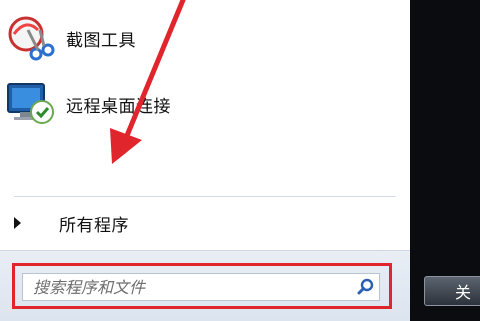 This screenshot has height=321, width=480. What do you see at coordinates (205, 196) in the screenshot?
I see `divider` at bounding box center [205, 196].